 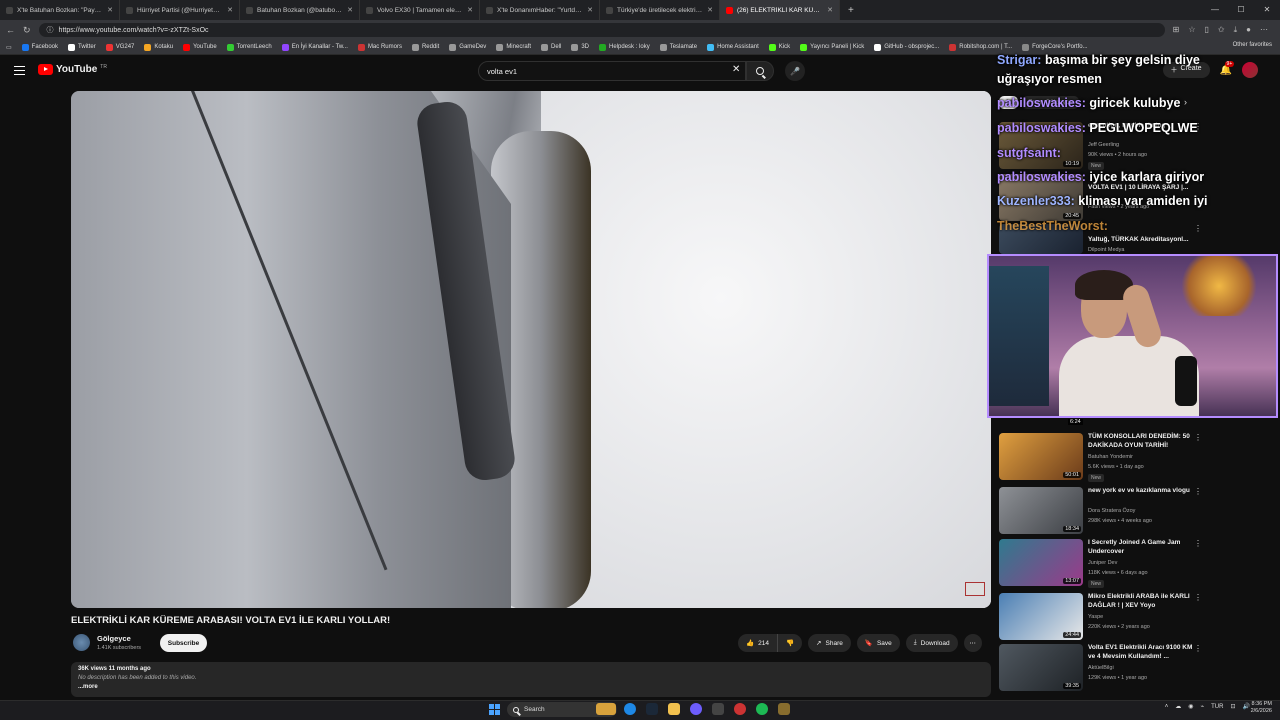 What do you see at coordinates (72, 69) in the screenshot?
I see `youtube-logo: YouTube TR` at bounding box center [72, 69].